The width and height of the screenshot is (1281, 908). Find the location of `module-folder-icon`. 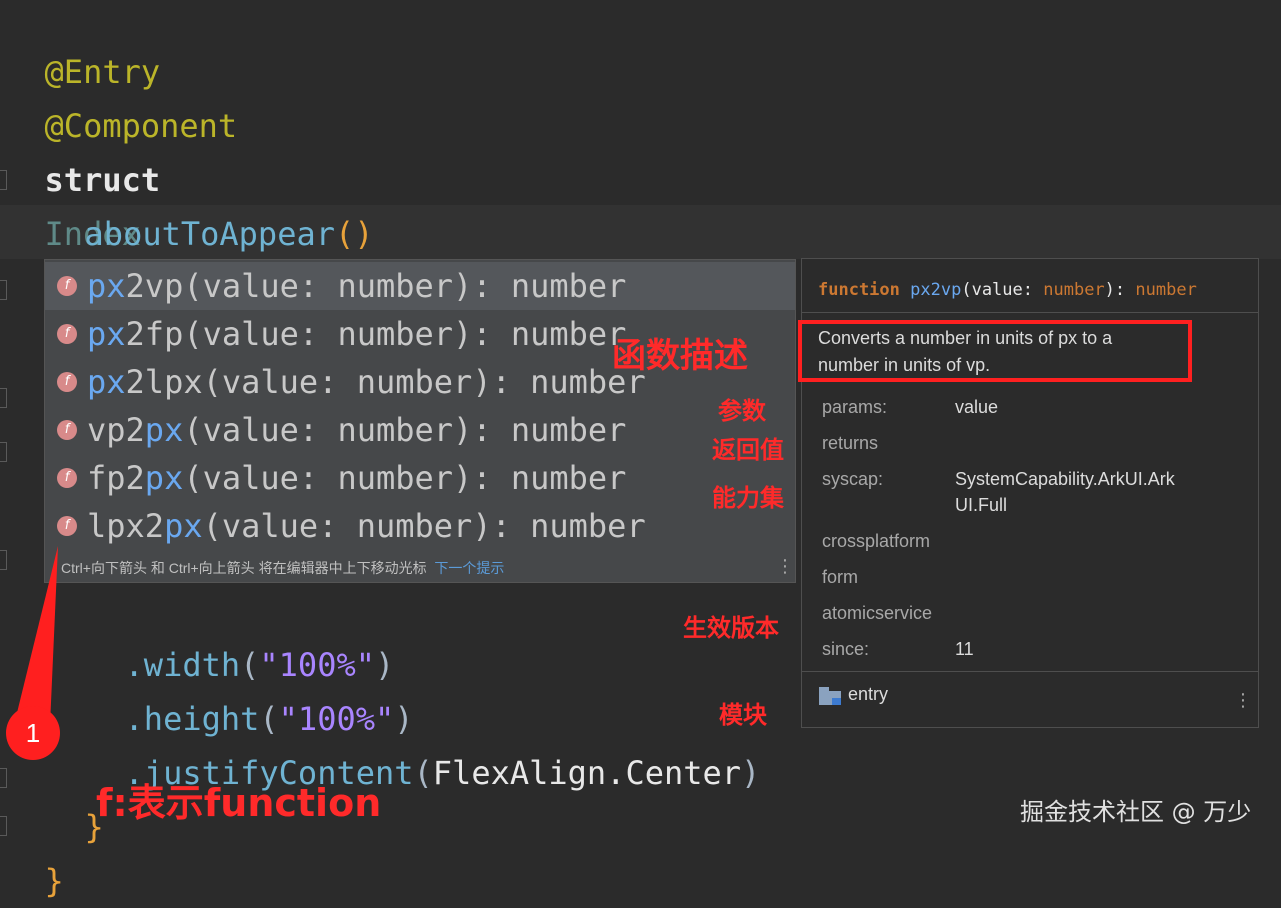

module-folder-icon is located at coordinates (830, 696).